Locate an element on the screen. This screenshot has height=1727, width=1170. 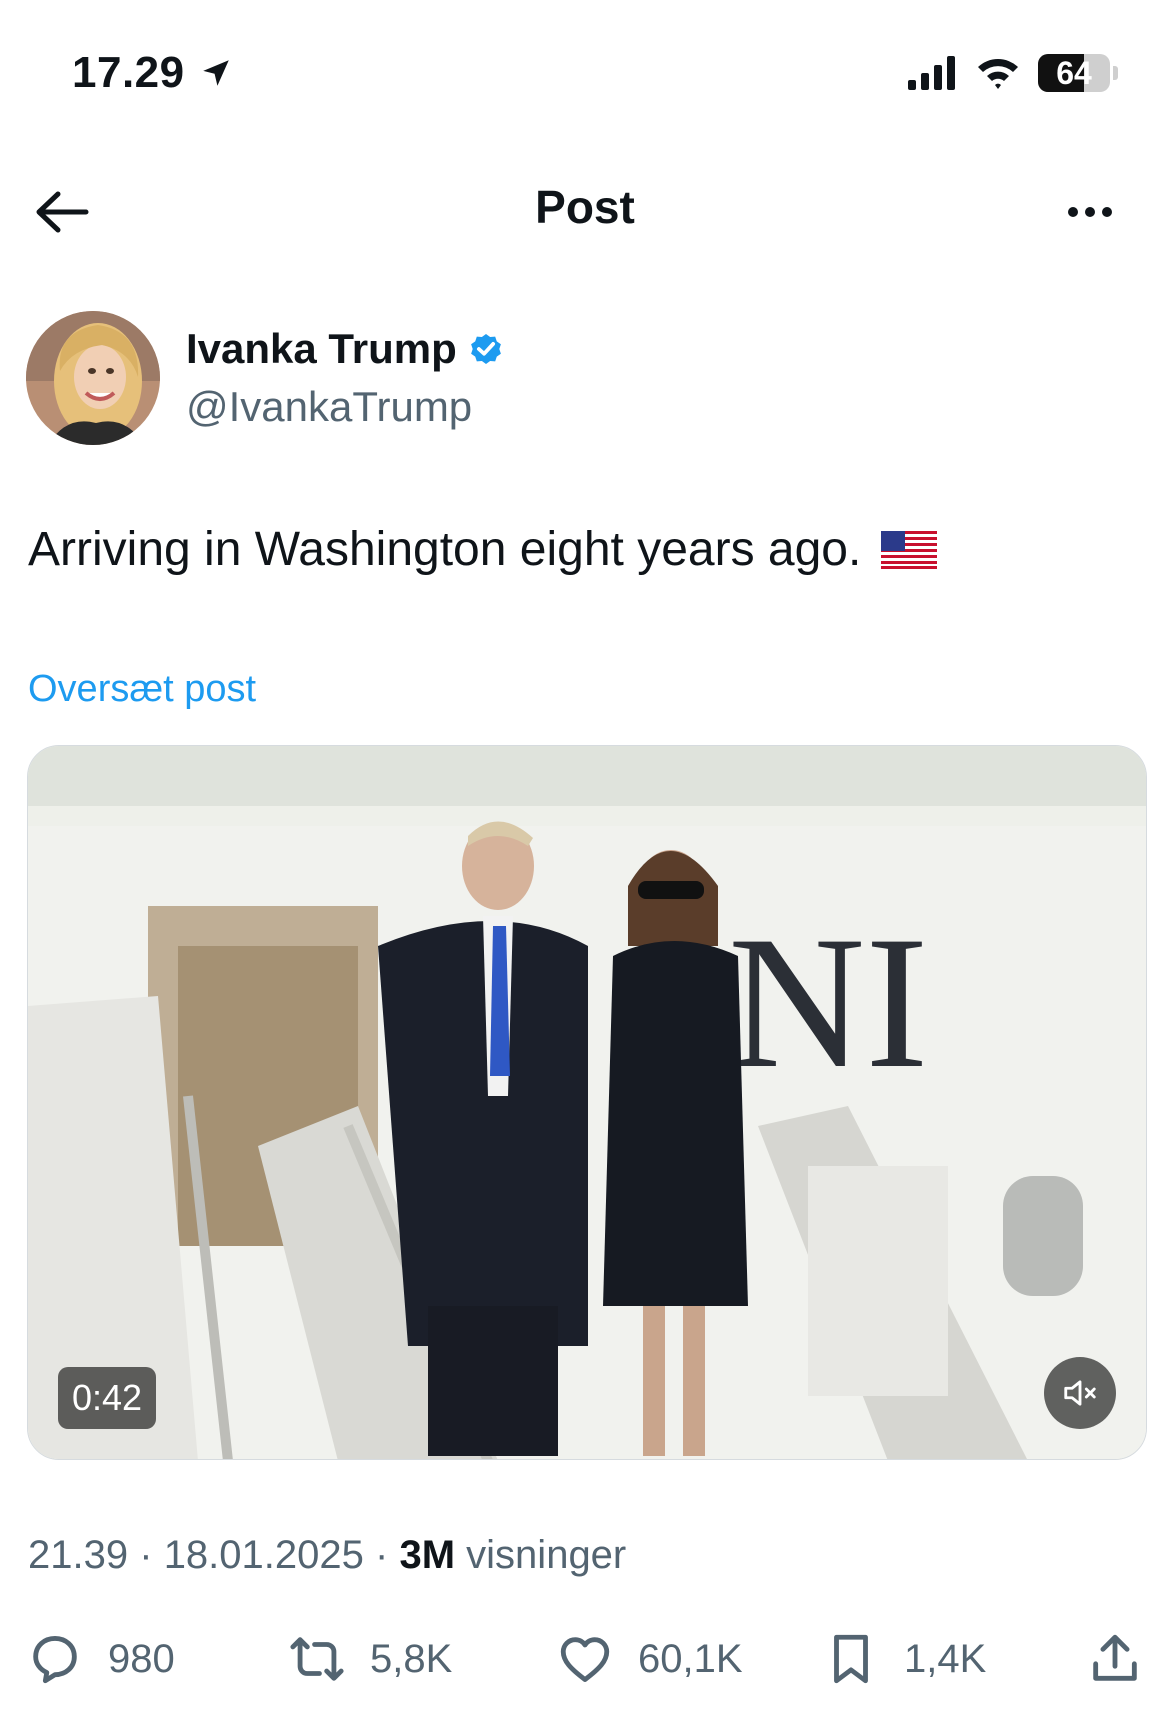
author-name: Ivanka Trump is located at coordinates (321, 349).